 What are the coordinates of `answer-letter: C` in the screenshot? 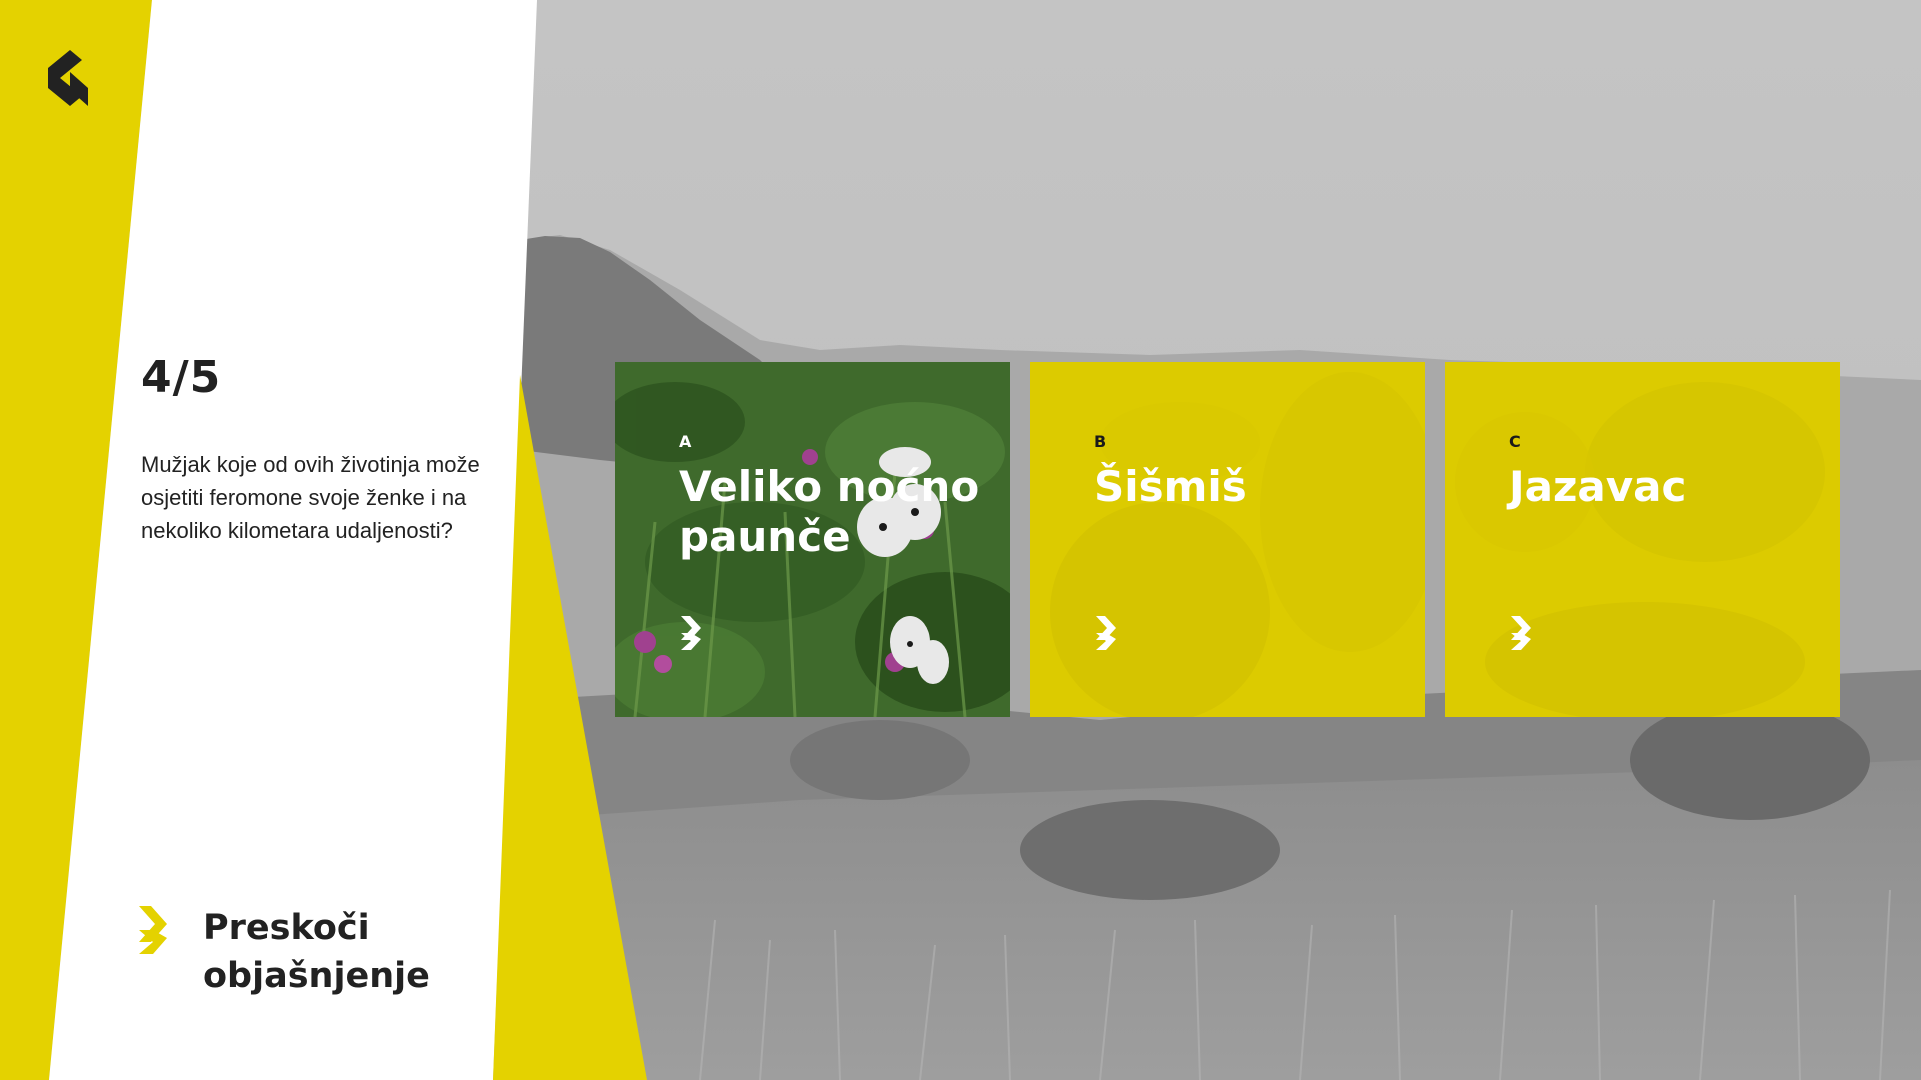 It's located at (1515, 441).